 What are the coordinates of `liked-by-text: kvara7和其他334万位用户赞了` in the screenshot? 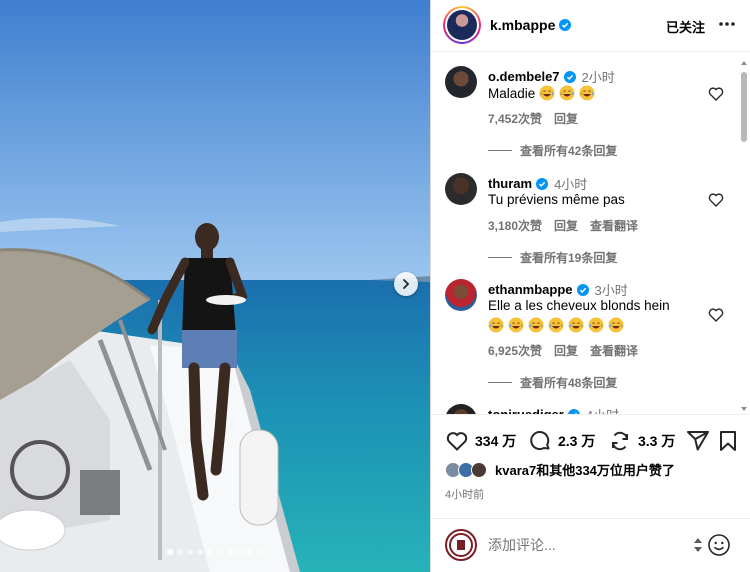 It's located at (585, 469).